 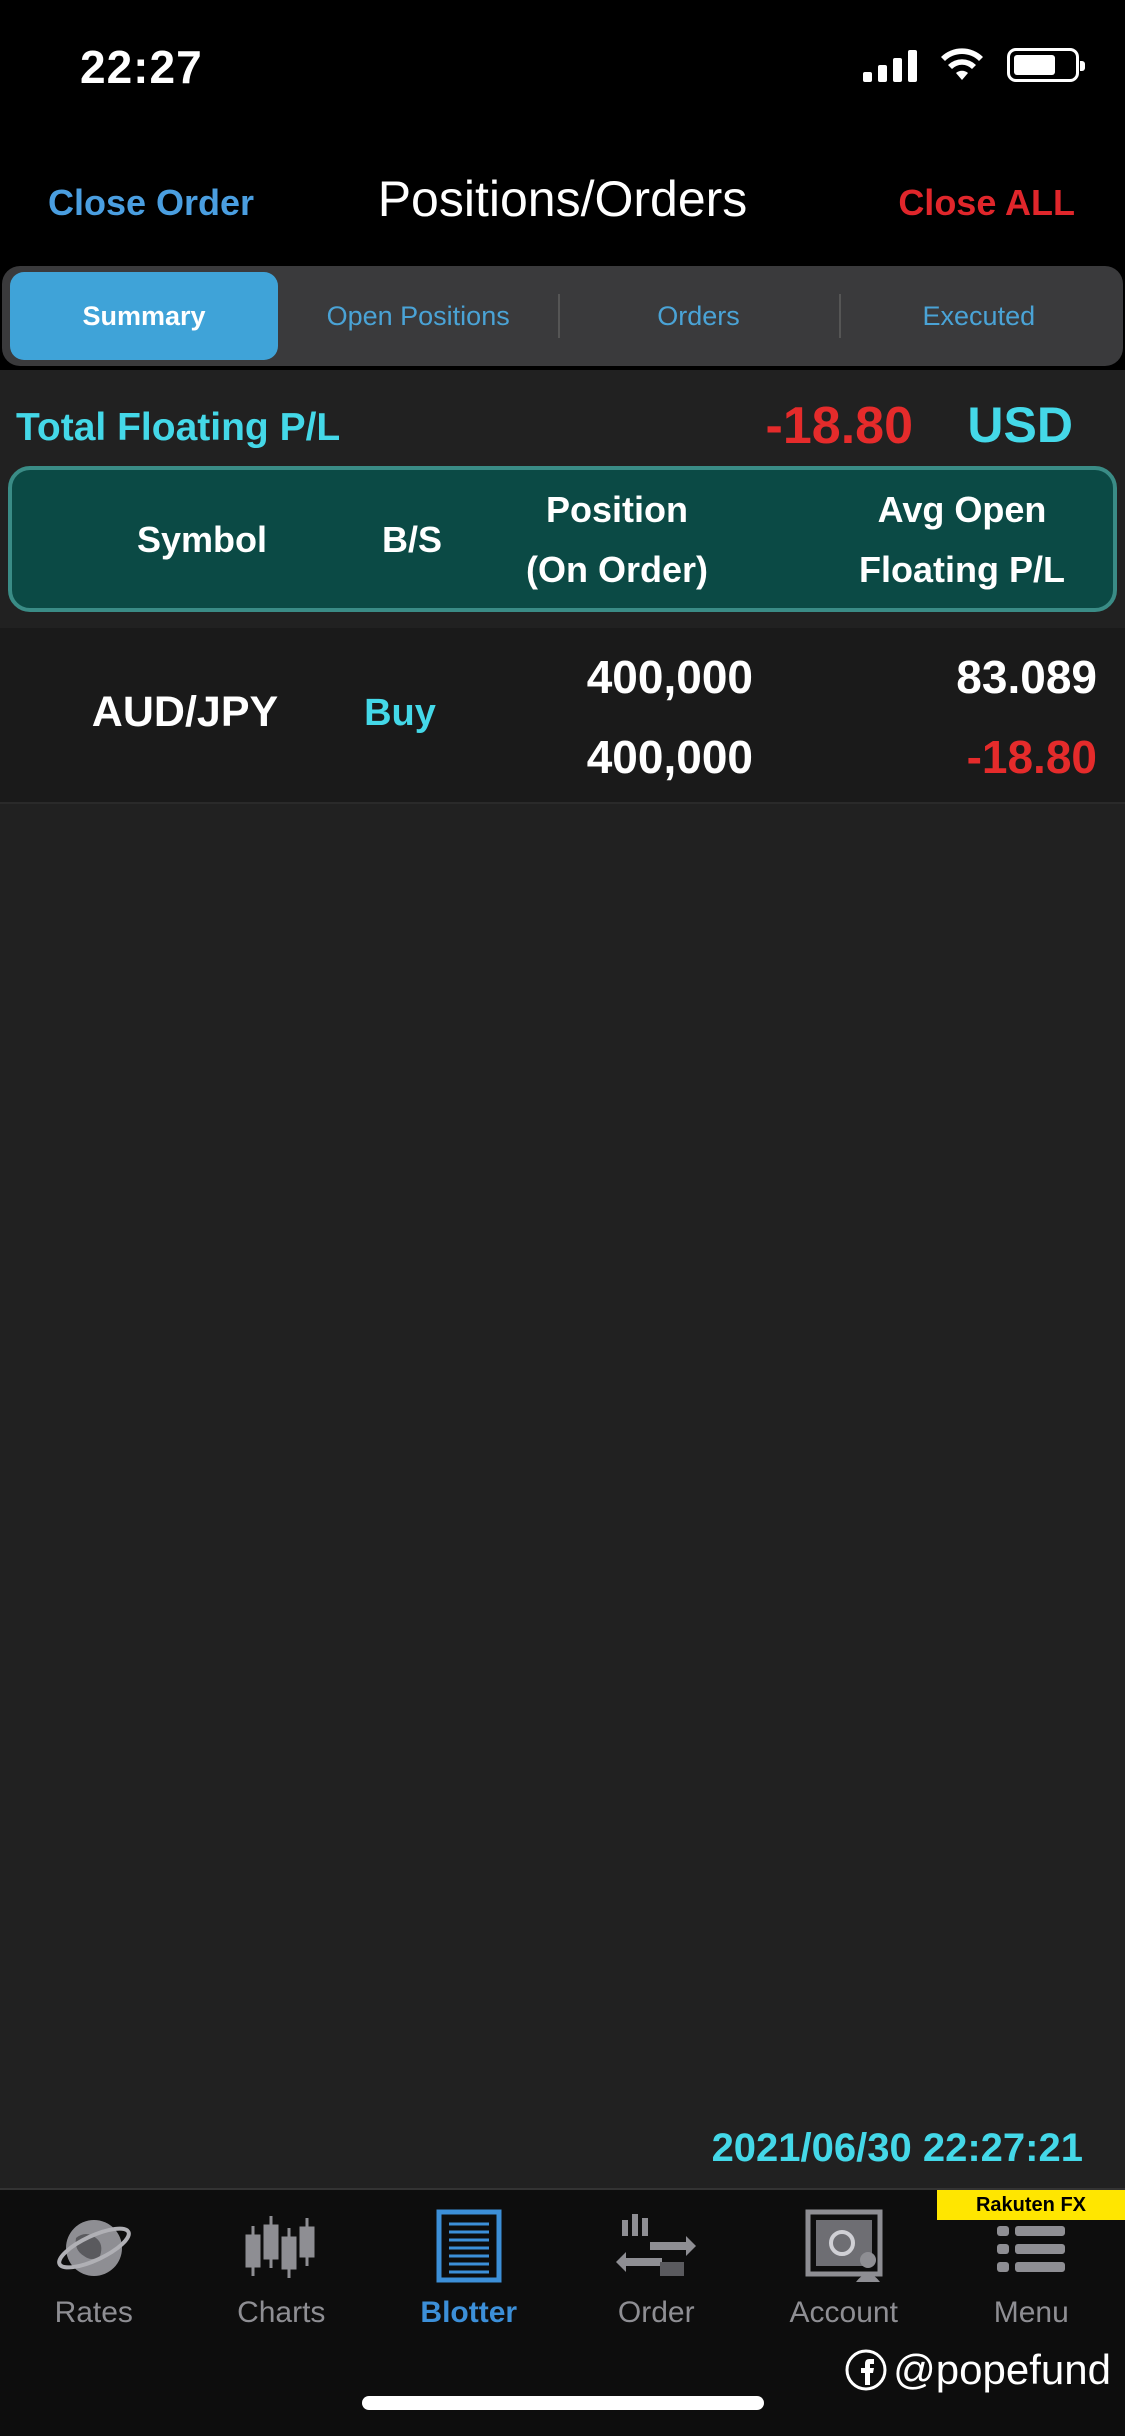 What do you see at coordinates (400, 713) in the screenshot?
I see `row-buy-sell: Buy` at bounding box center [400, 713].